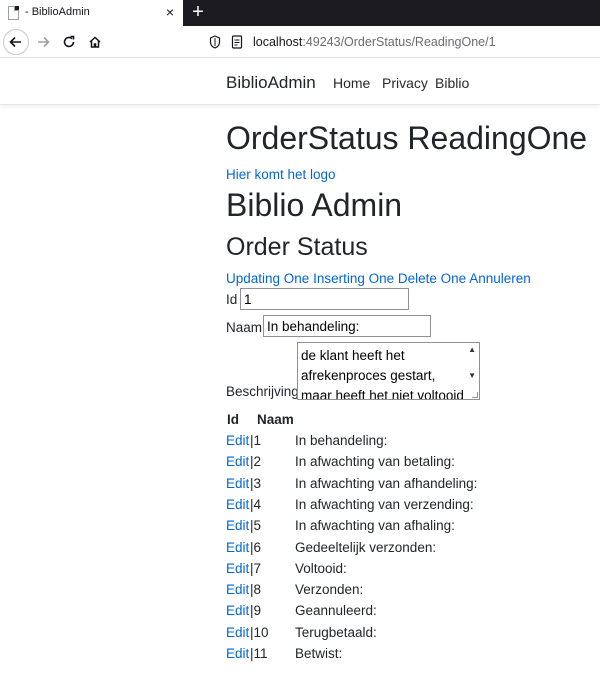  Describe the element at coordinates (347, 326) in the screenshot. I see `naam-field` at that location.